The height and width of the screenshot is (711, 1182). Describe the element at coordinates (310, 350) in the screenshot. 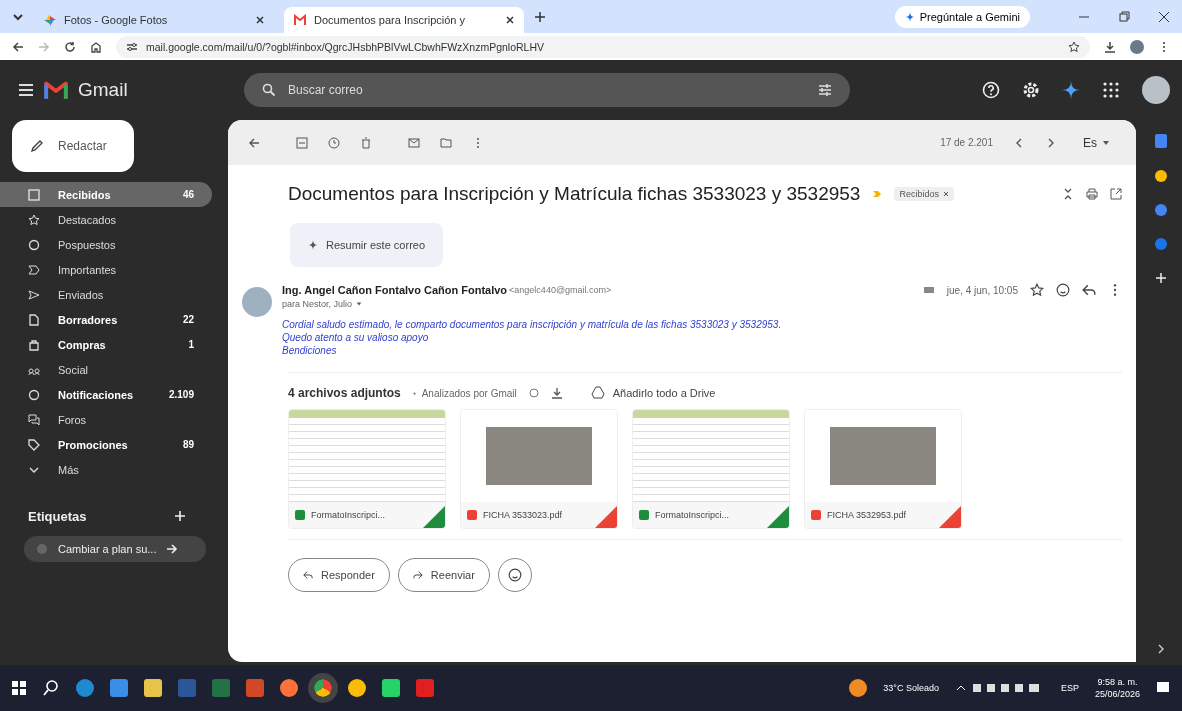

I see `message-line: Bendiciones` at that location.